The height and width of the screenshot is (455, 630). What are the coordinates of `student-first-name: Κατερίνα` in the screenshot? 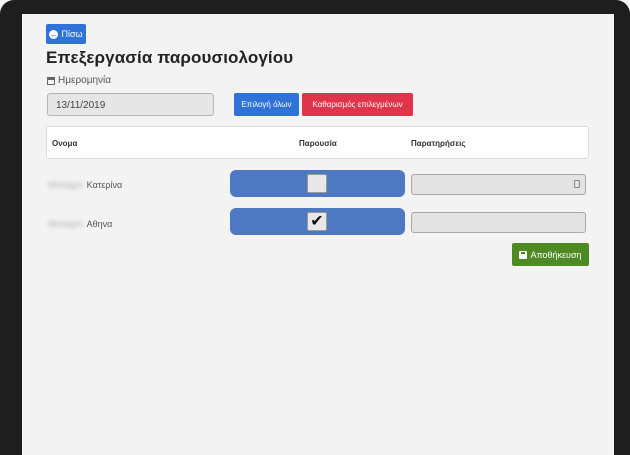 It's located at (104, 185).